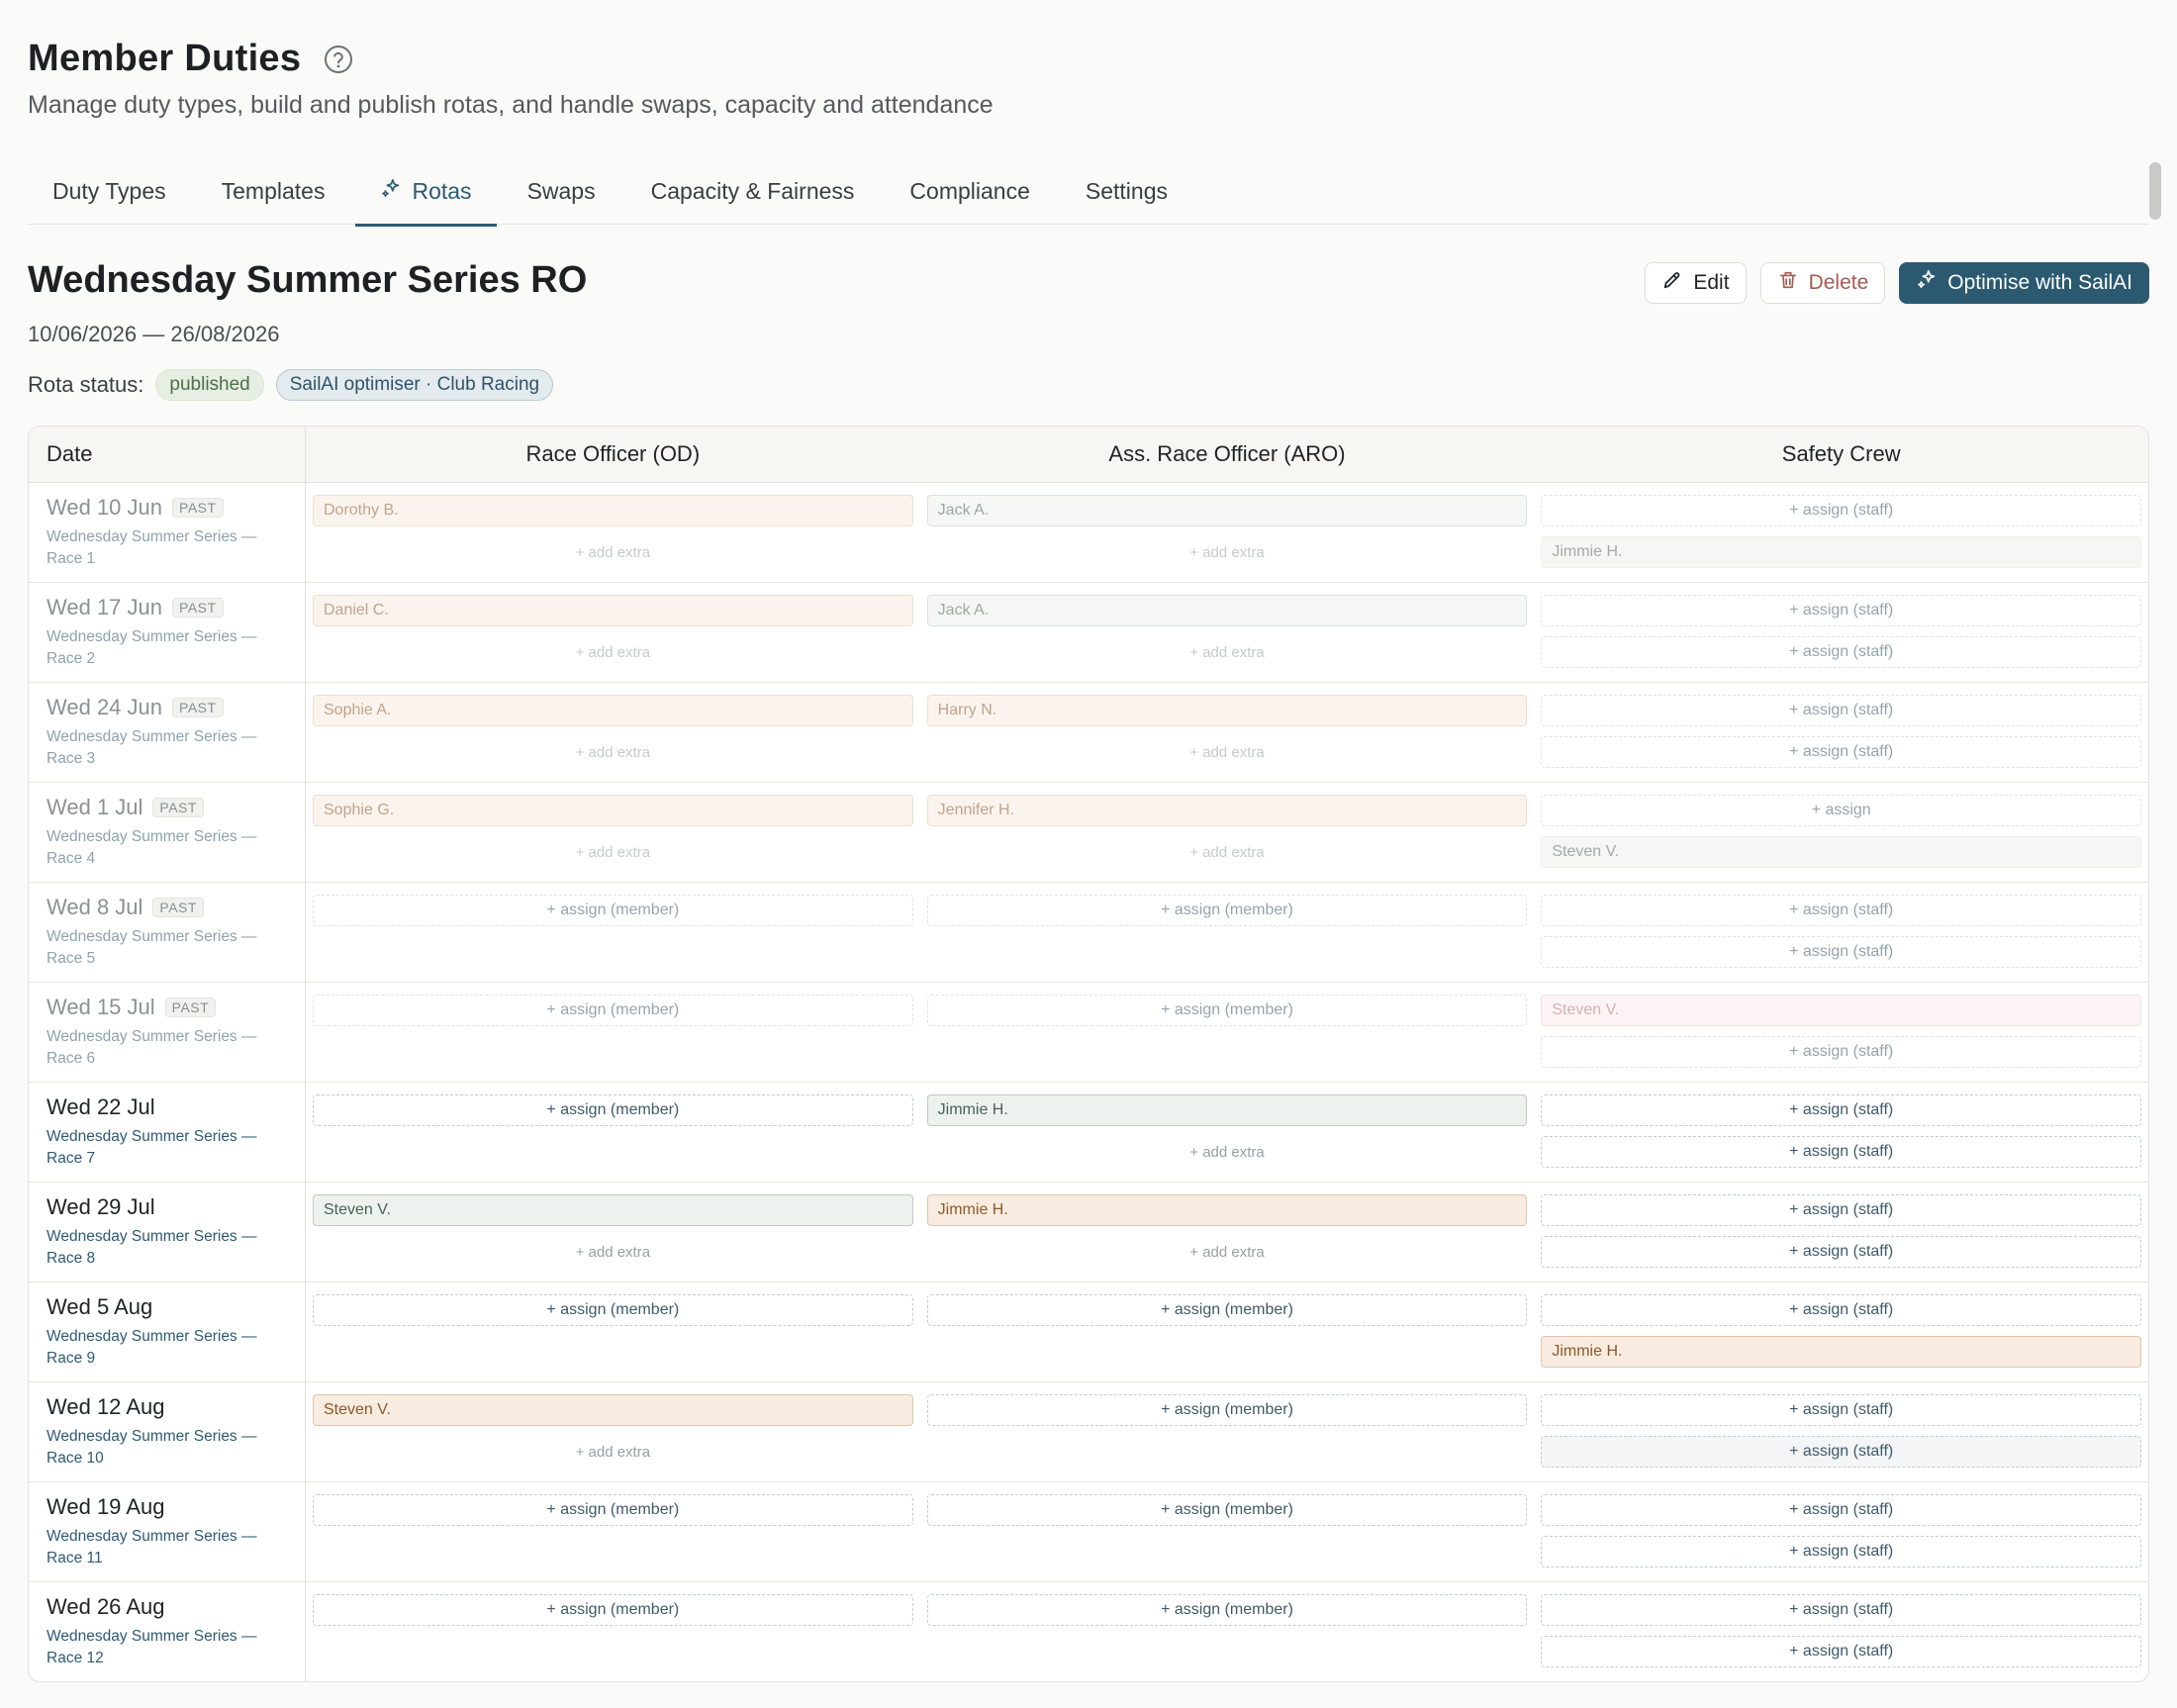 This screenshot has width=2177, height=1708. I want to click on column-header-od: Race Officer (OD), so click(613, 453).